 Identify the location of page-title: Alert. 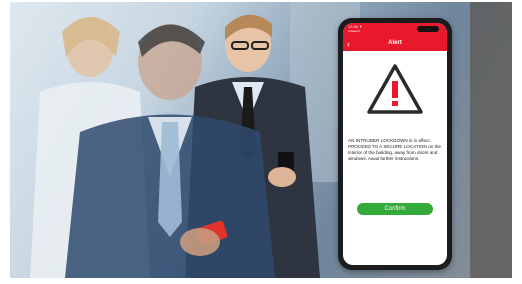
(395, 43).